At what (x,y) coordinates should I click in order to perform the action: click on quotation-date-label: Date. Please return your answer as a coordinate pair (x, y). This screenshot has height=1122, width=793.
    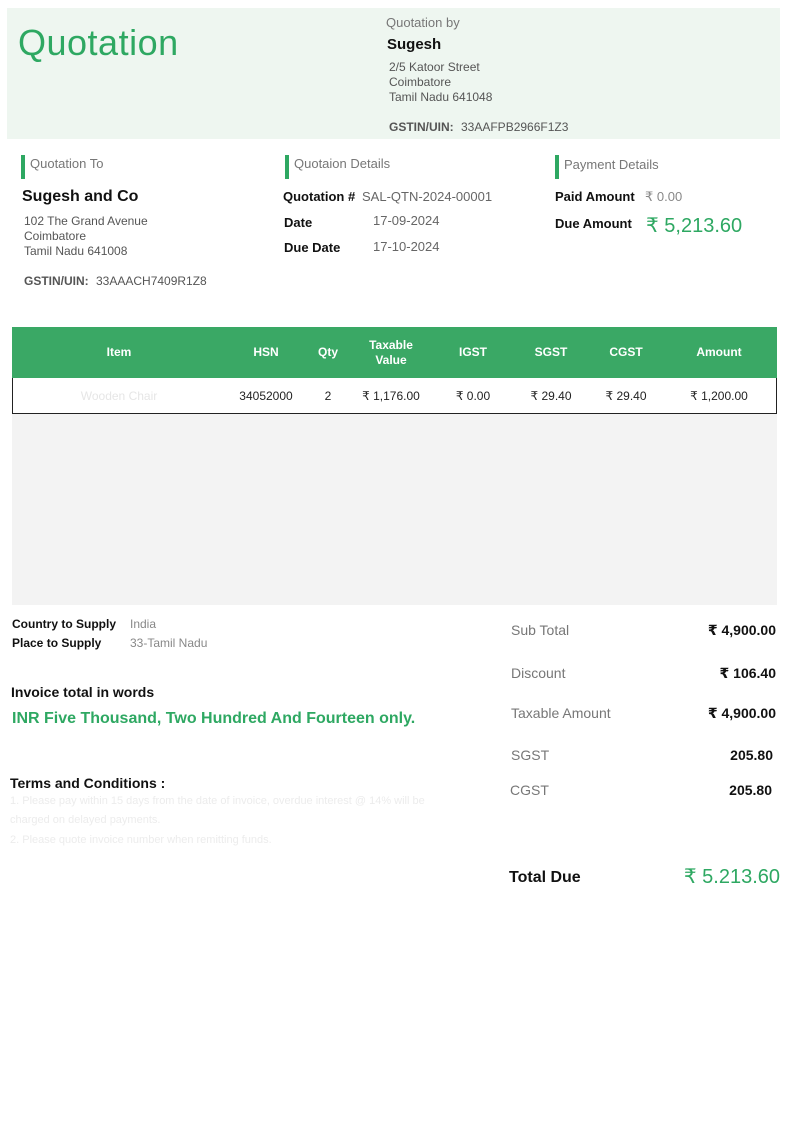
    Looking at the image, I should click on (298, 222).